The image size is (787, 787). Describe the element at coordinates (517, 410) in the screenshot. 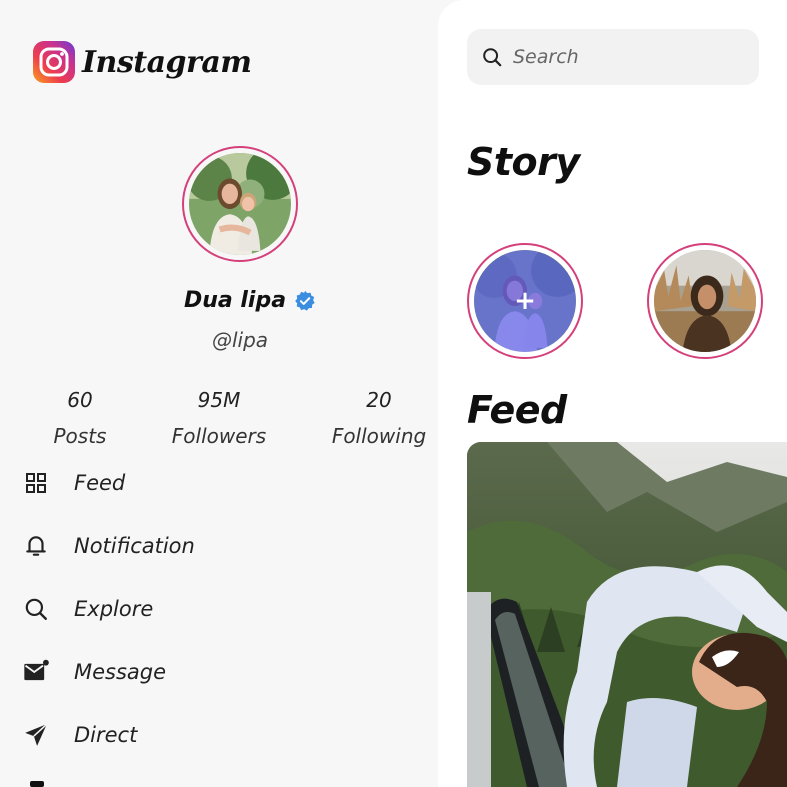

I see `feed-heading: Feed` at that location.